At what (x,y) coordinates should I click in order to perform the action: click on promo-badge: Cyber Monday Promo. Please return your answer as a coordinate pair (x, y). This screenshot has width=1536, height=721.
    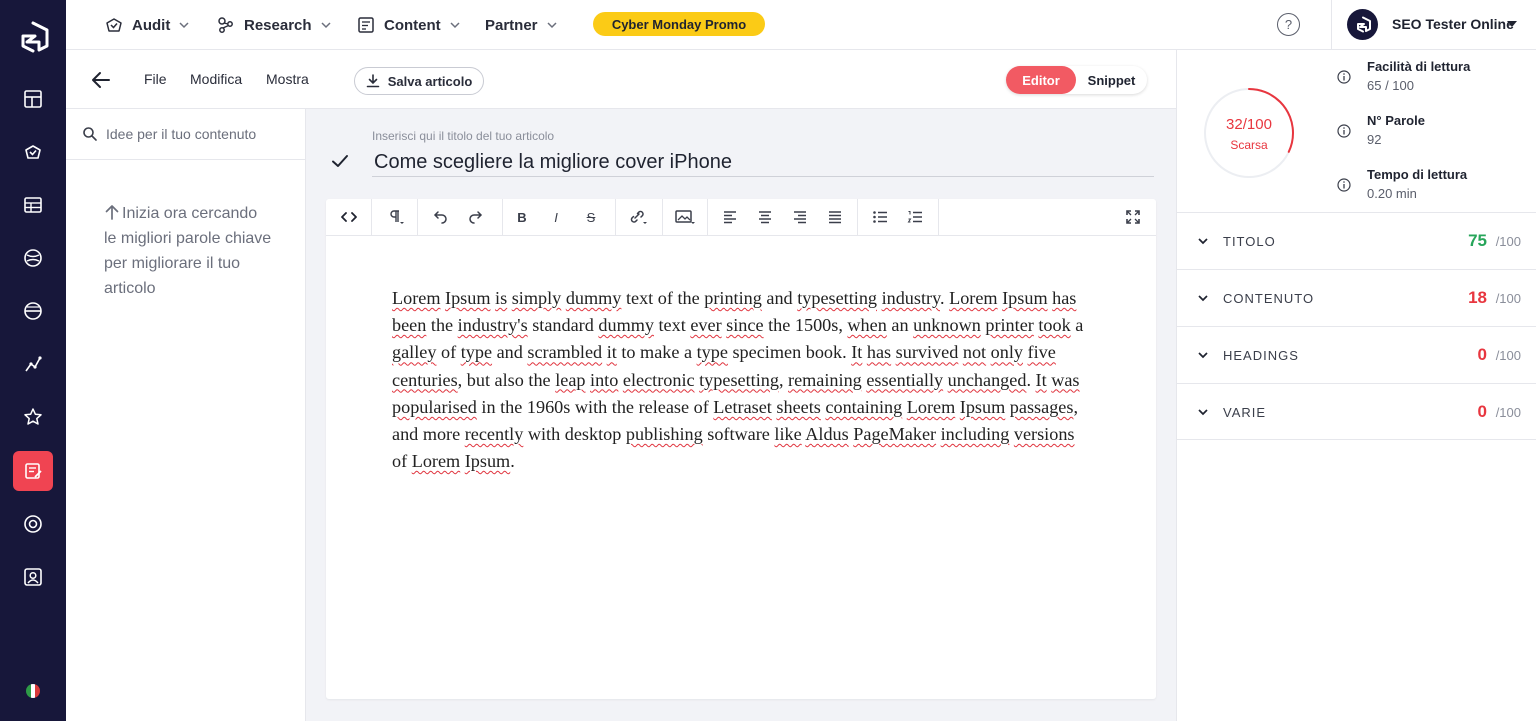
    Looking at the image, I should click on (679, 24).